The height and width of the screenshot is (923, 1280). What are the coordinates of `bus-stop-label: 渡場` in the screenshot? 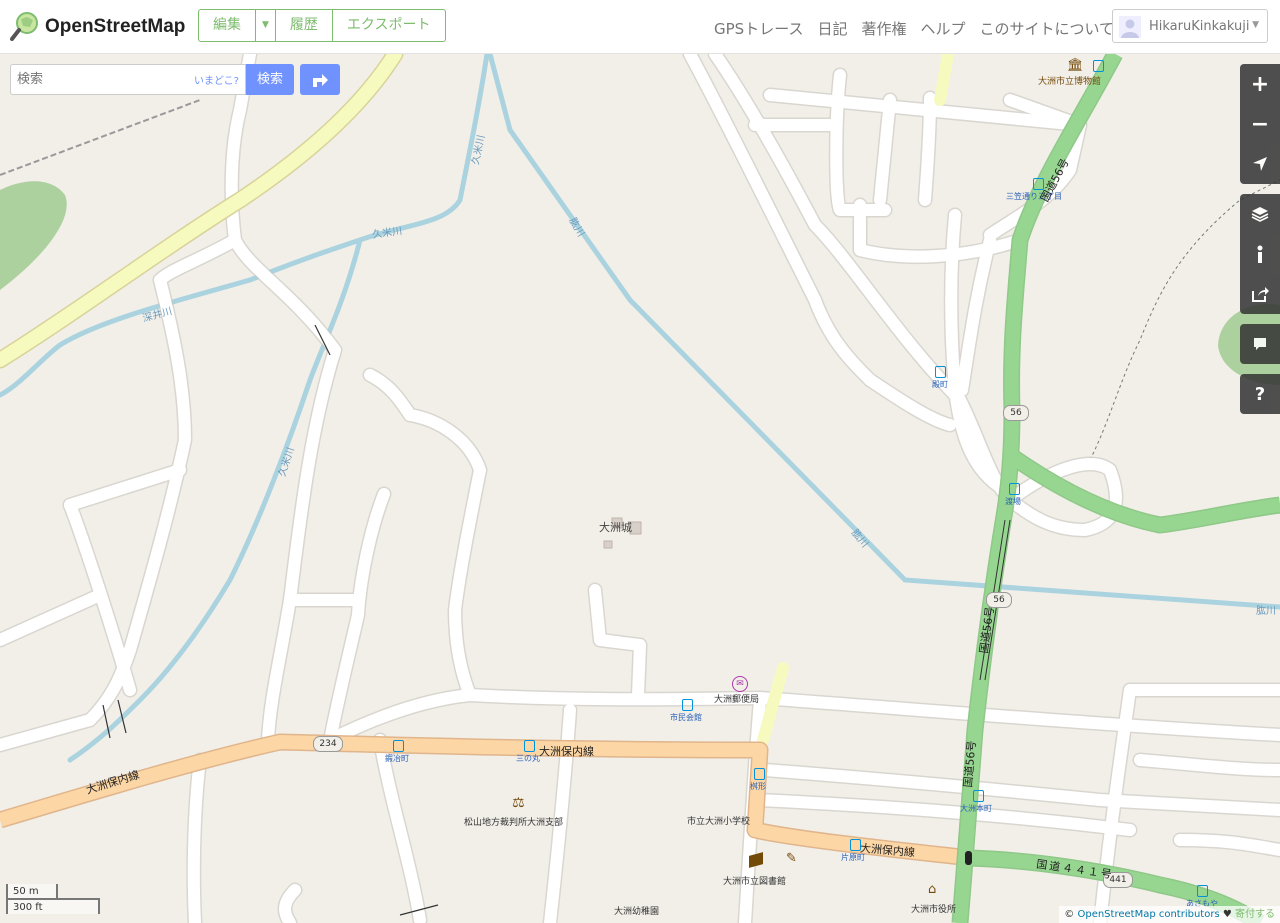 It's located at (1013, 501).